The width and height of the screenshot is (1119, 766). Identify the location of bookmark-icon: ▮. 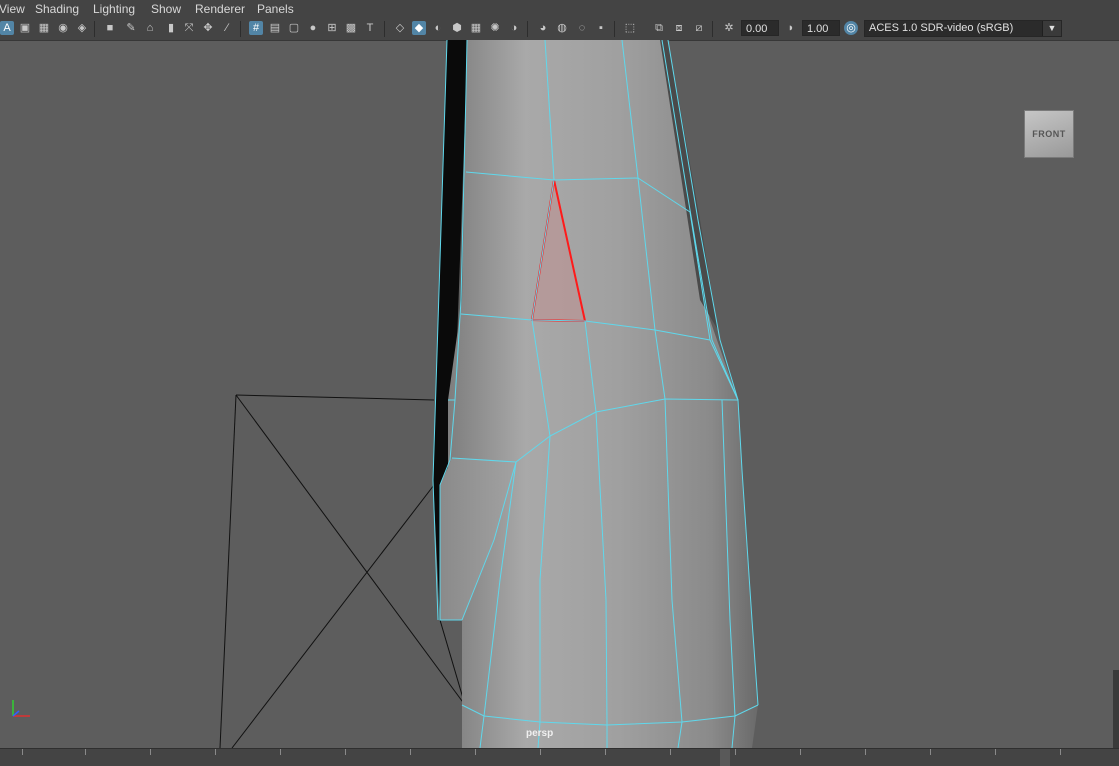
(171, 28).